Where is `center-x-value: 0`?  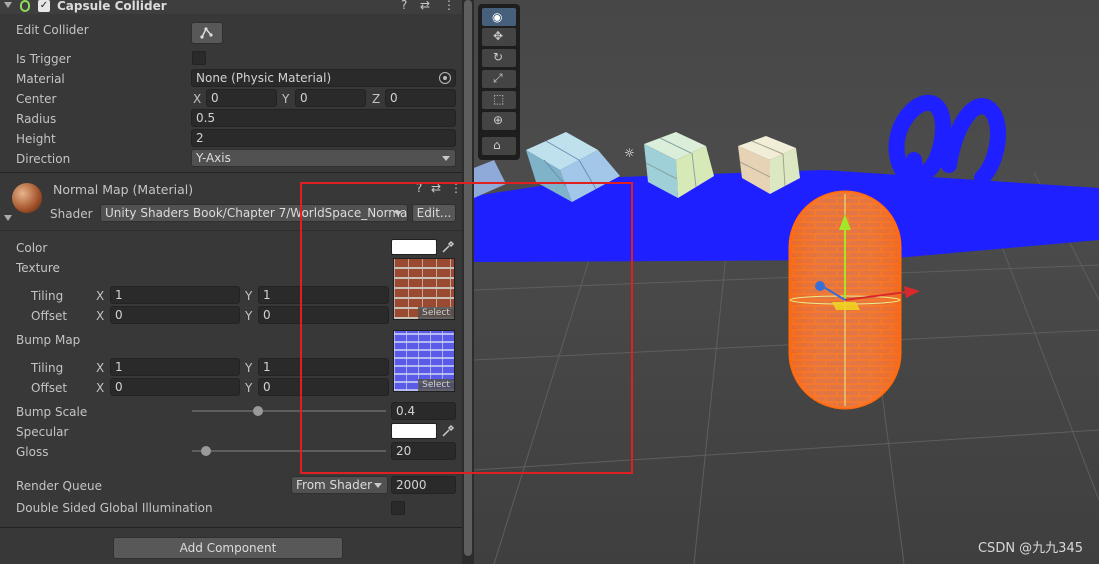 center-x-value: 0 is located at coordinates (215, 98).